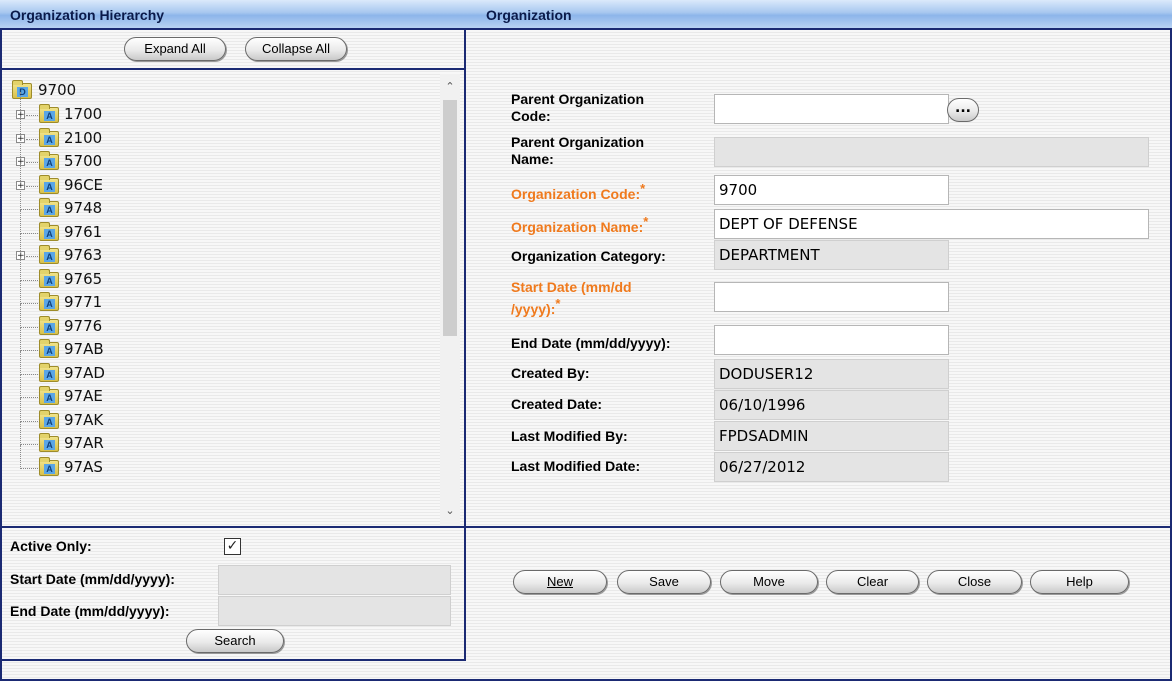  I want to click on last-modified-date-input: 06/27/2012, so click(831, 467).